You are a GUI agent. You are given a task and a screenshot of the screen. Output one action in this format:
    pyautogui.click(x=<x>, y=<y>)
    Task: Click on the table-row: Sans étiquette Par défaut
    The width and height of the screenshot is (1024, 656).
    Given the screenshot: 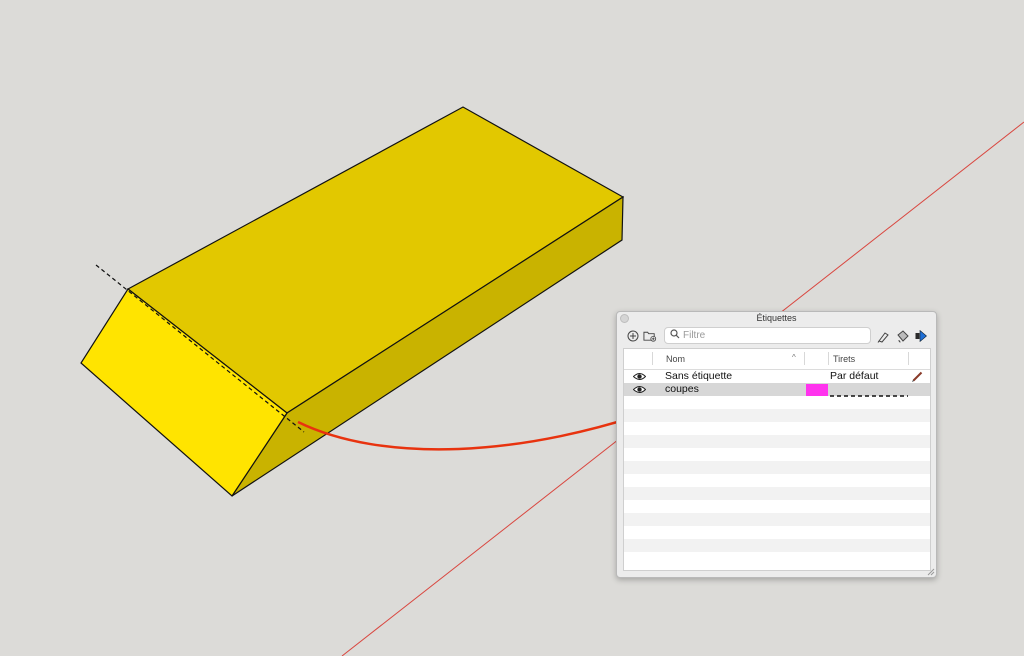 What is the action you would take?
    pyautogui.click(x=777, y=376)
    